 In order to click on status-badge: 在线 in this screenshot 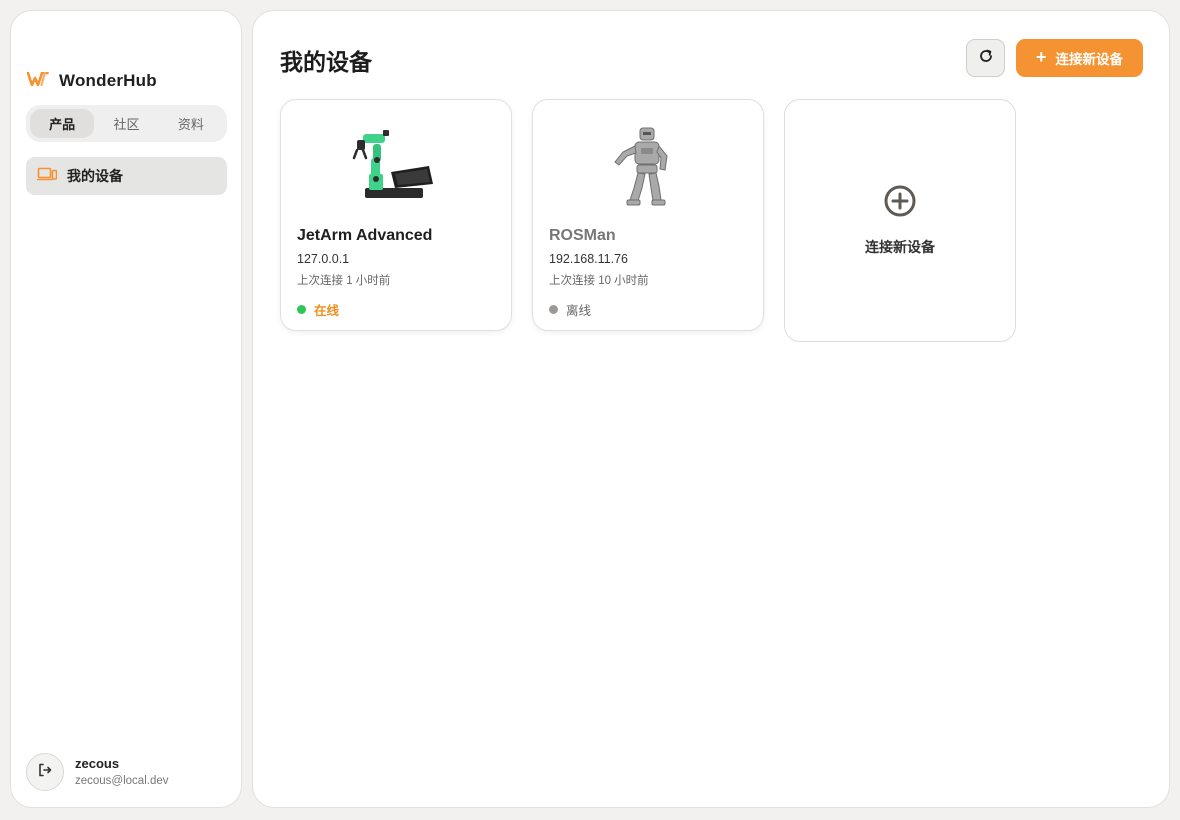, I will do `click(318, 309)`.